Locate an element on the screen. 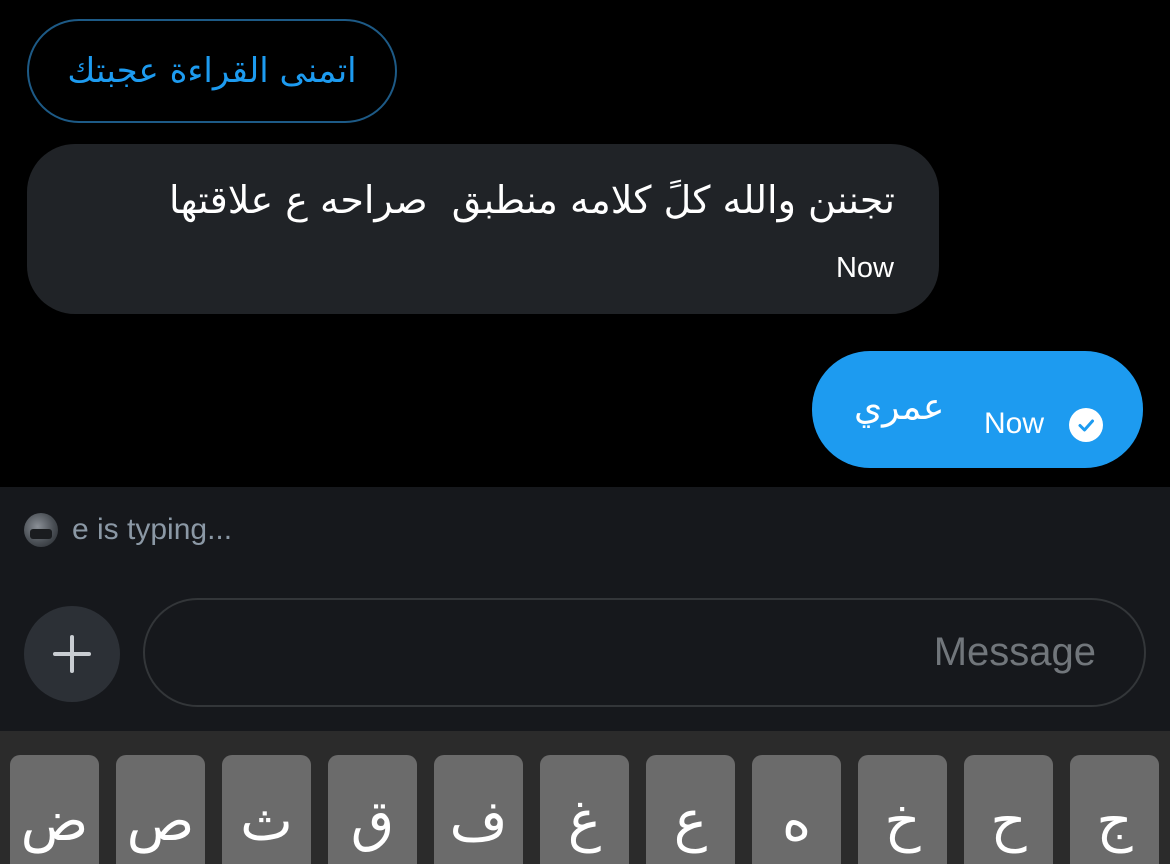  keyboard-key: غ is located at coordinates (584, 809).